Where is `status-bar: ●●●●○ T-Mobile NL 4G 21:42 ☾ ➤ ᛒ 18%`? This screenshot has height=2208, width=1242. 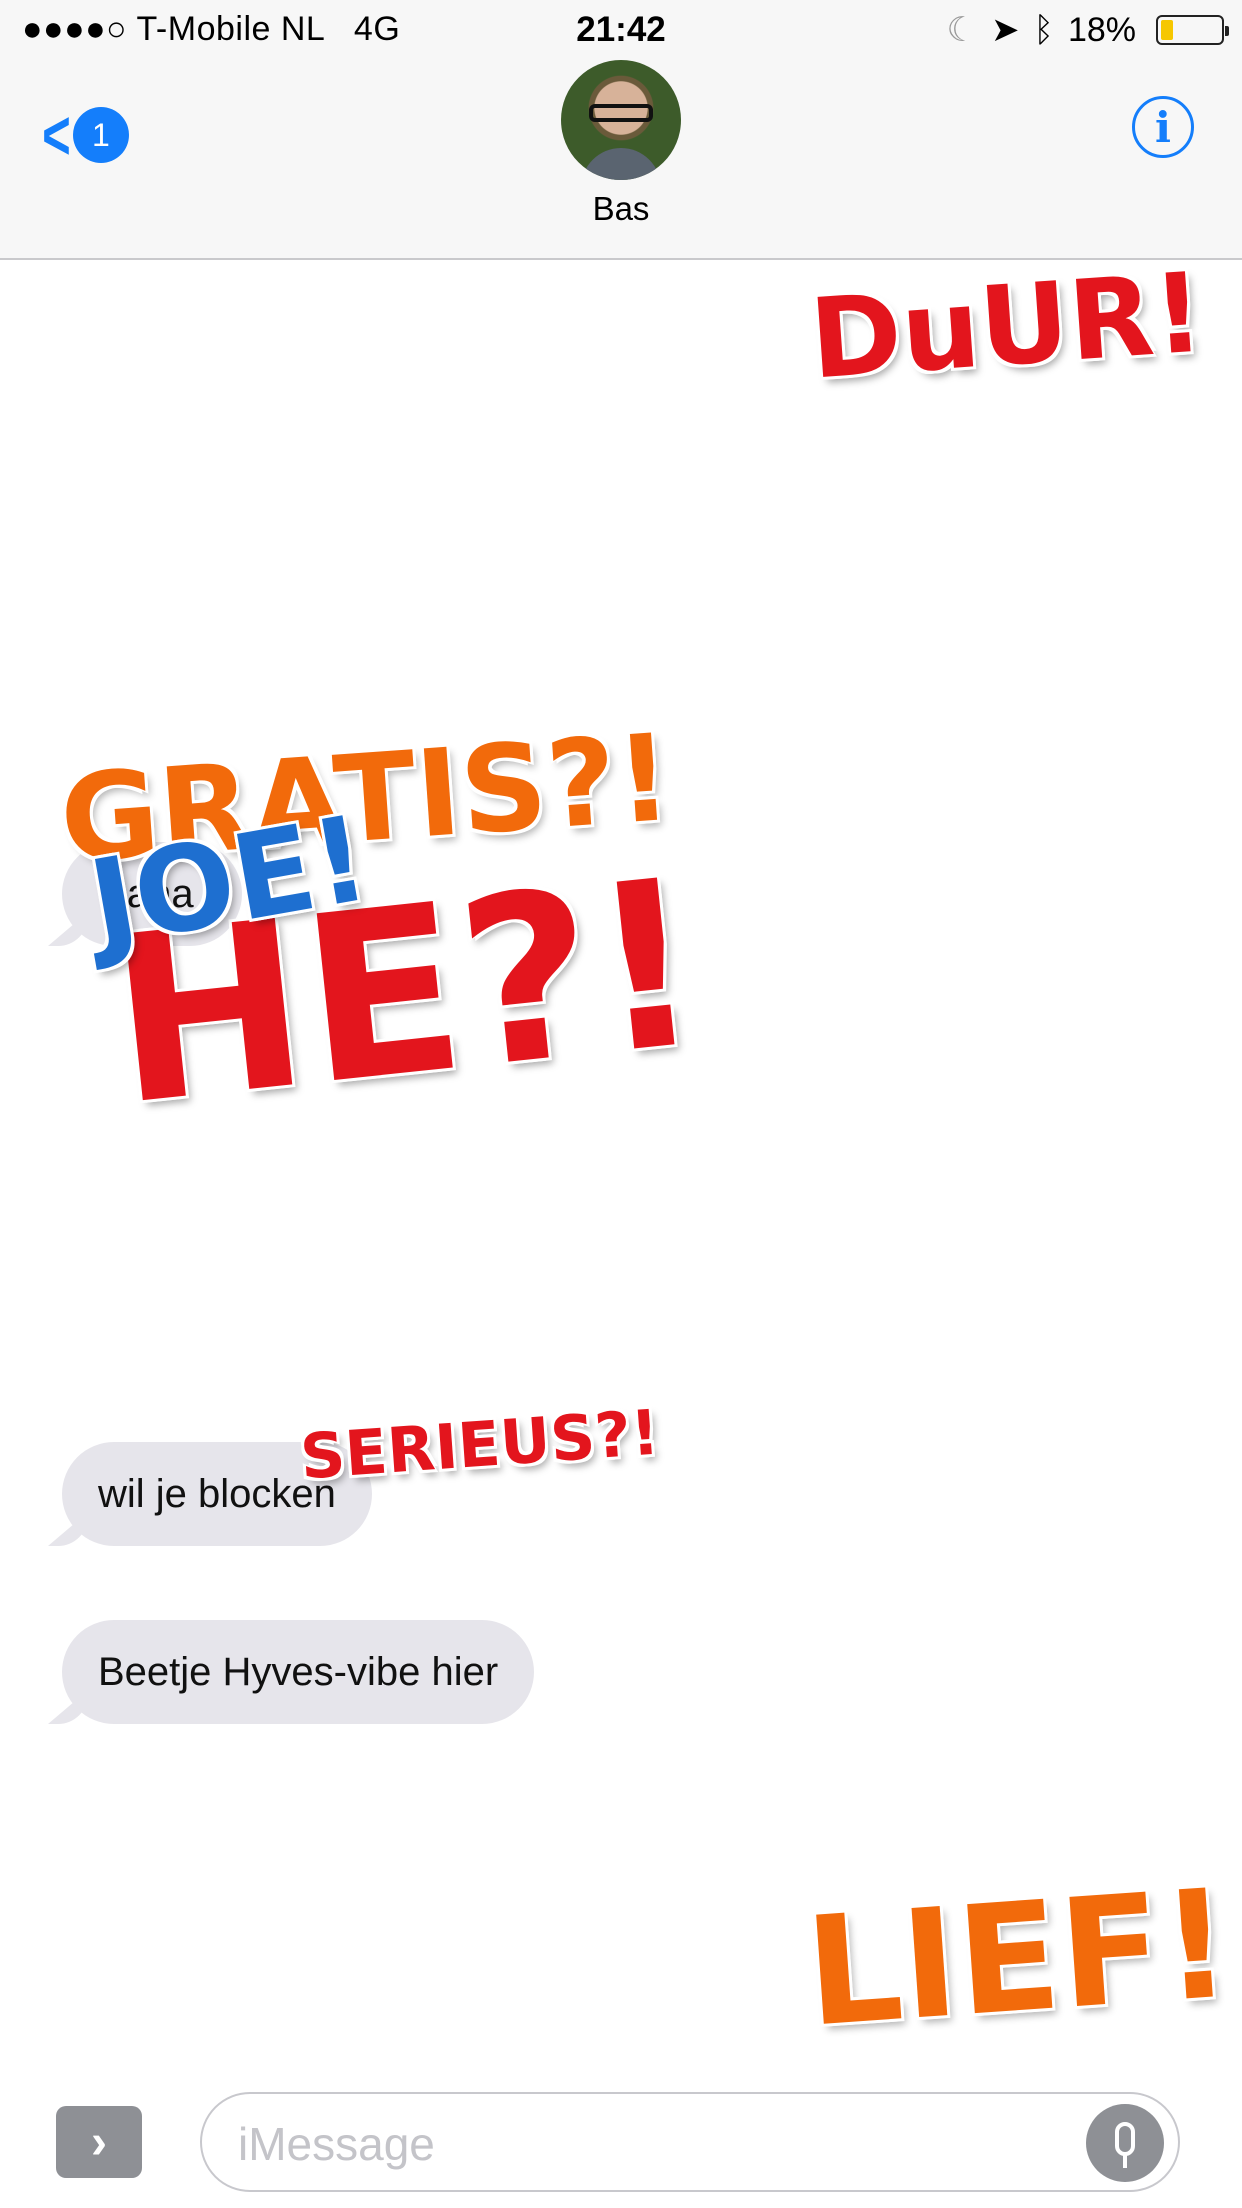
status-bar: ●●●●○ T-Mobile NL 4G 21:42 ☾ ➤ ᛒ 18% is located at coordinates (621, 31).